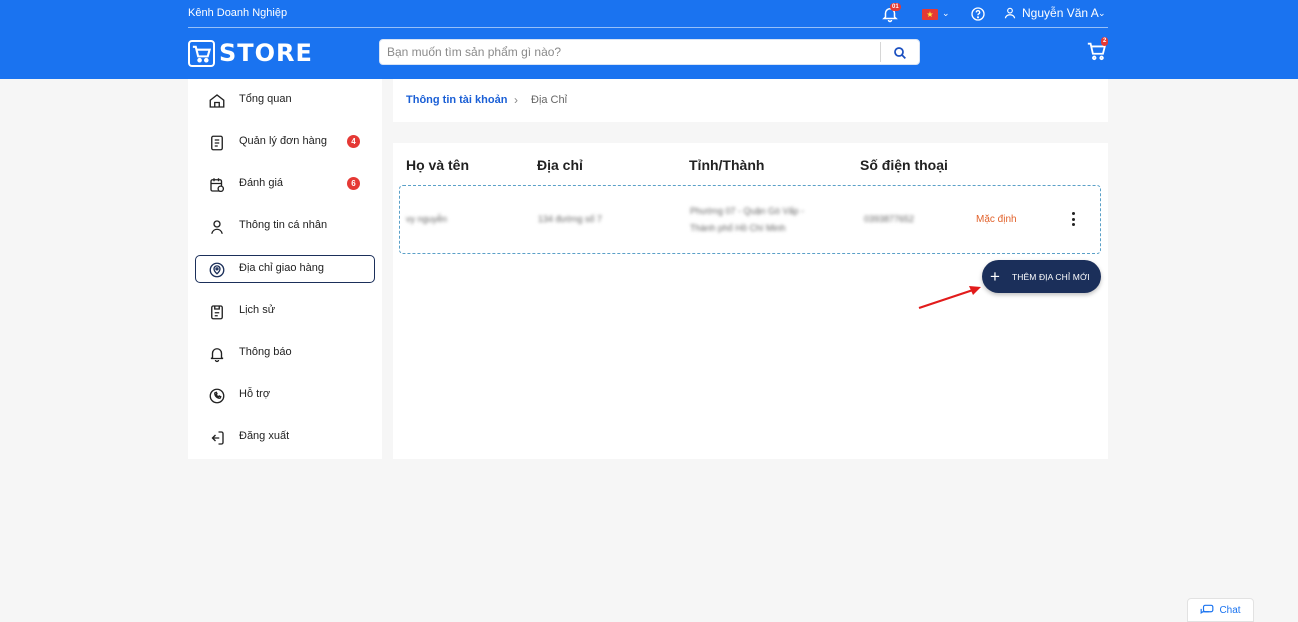 The width and height of the screenshot is (1298, 622). I want to click on sidebar-item-profile: Thông tin cá nhân, so click(285, 226).